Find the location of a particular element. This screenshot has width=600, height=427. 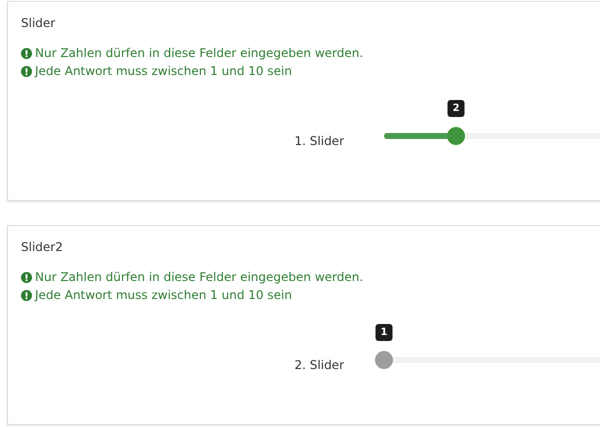

slider-label: 1. Slider is located at coordinates (319, 141).